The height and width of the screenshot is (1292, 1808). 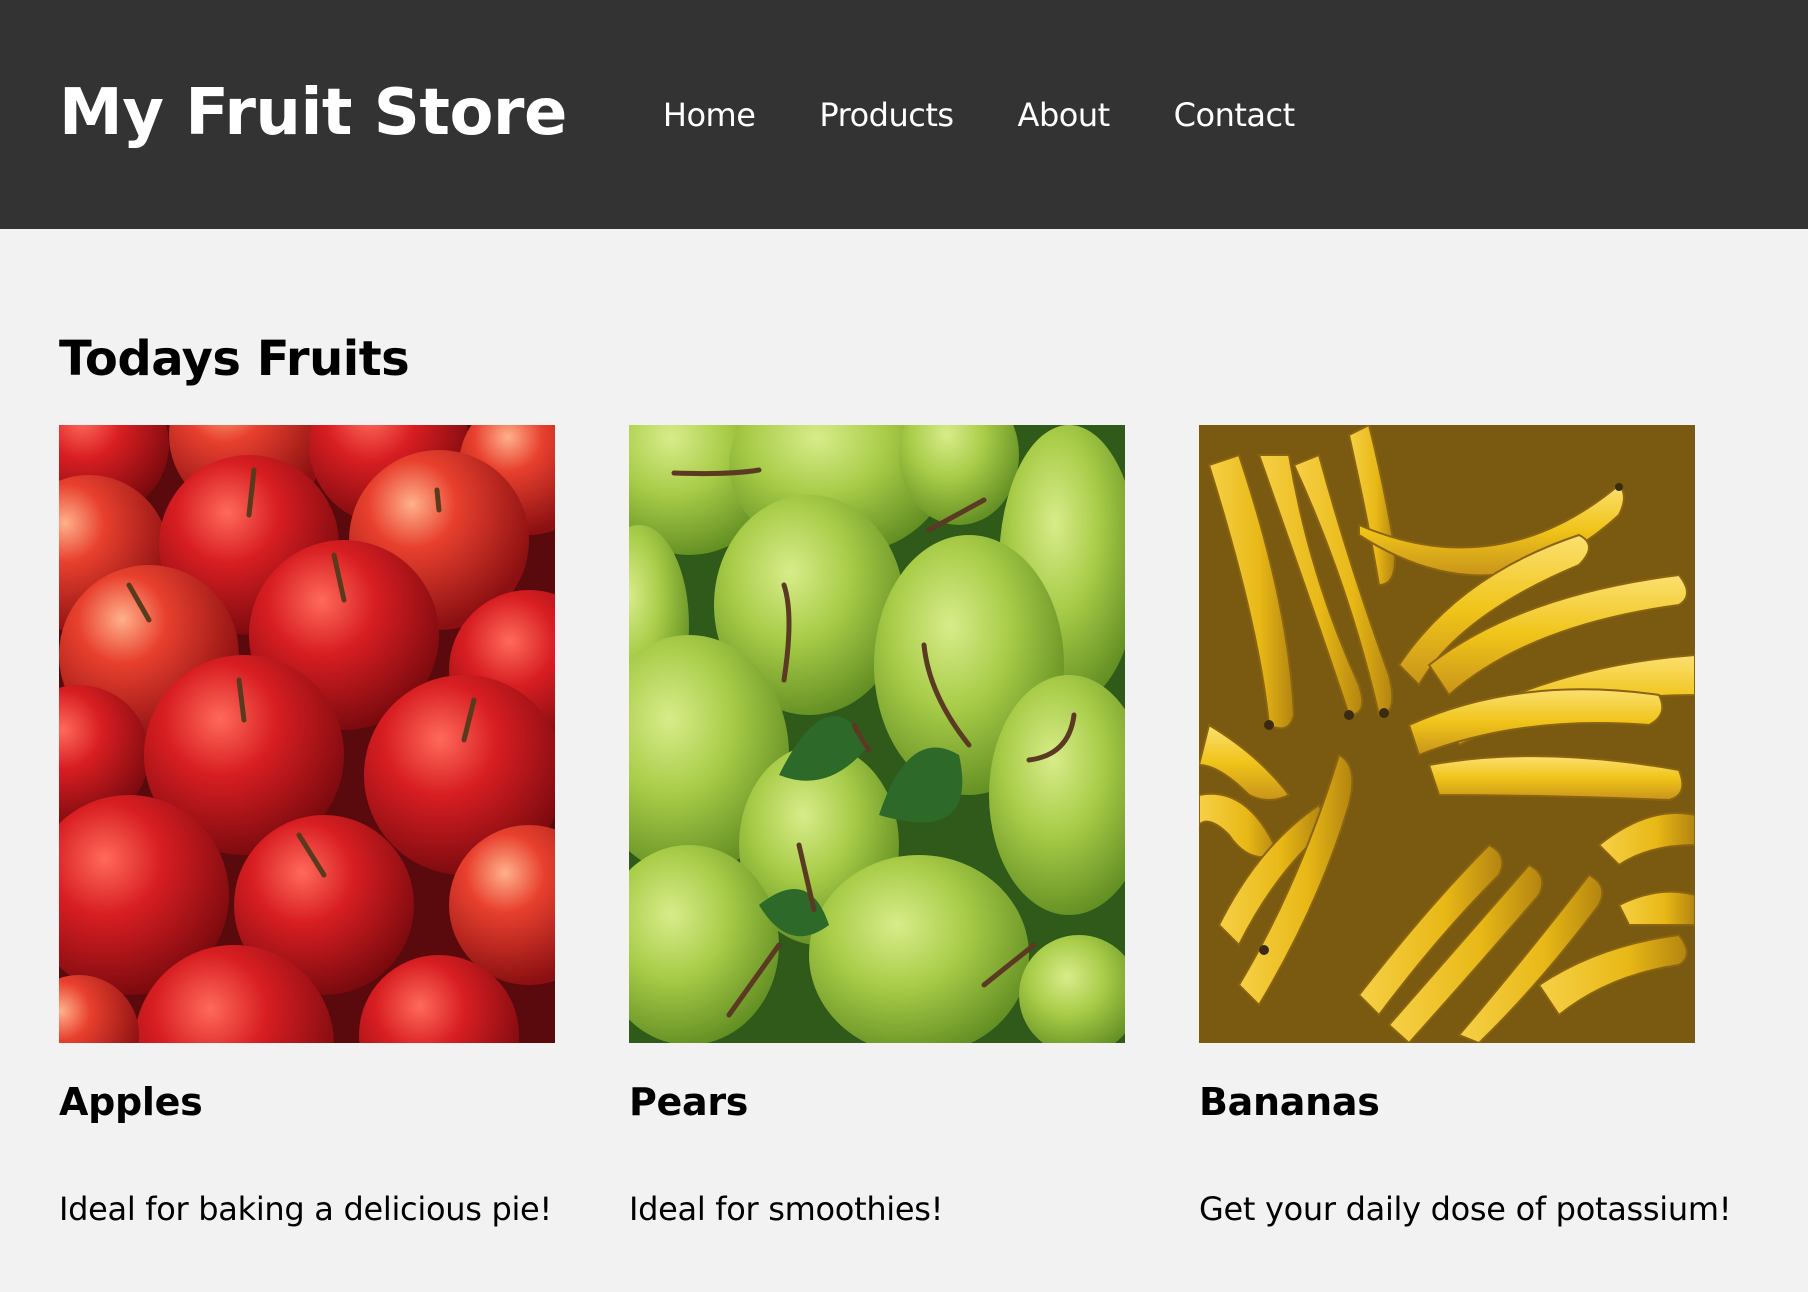 I want to click on product-name: Bananas, so click(x=1289, y=1102).